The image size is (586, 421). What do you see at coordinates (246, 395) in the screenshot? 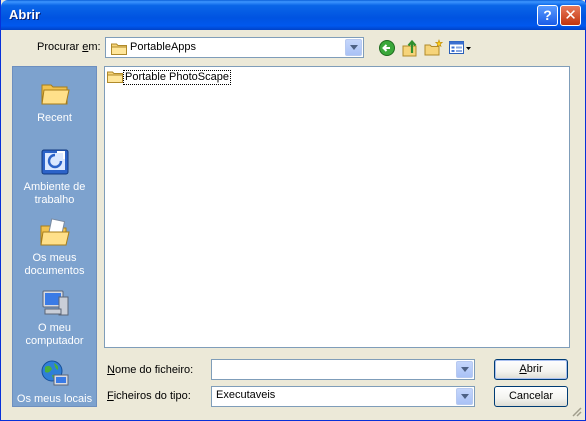
I see `filetype-value: Executaveis` at bounding box center [246, 395].